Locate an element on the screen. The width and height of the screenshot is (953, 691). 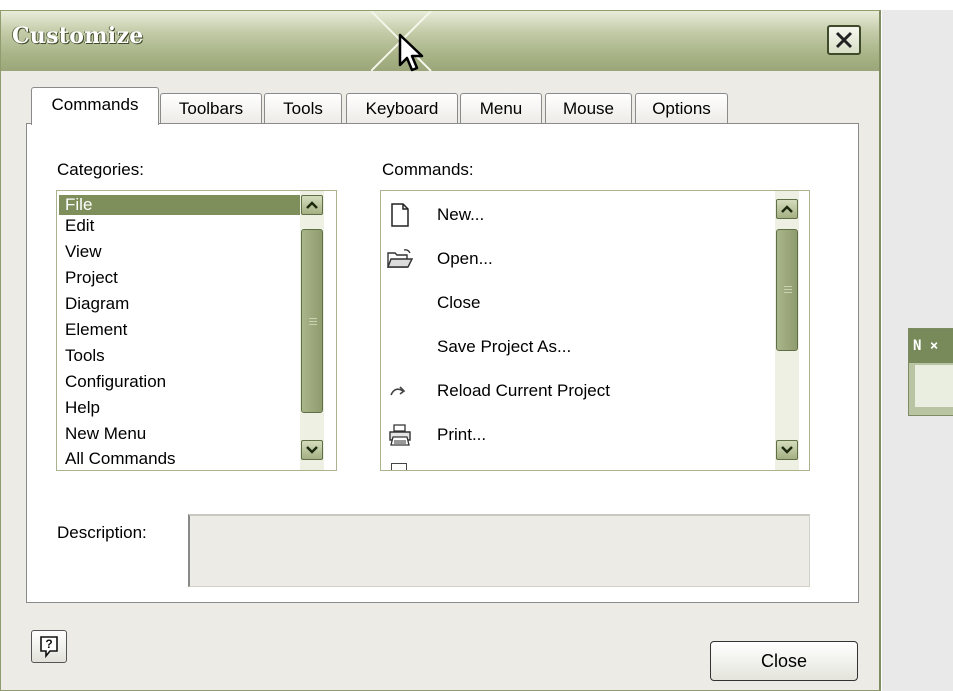
docked-side-panel: N × is located at coordinates (930, 372).